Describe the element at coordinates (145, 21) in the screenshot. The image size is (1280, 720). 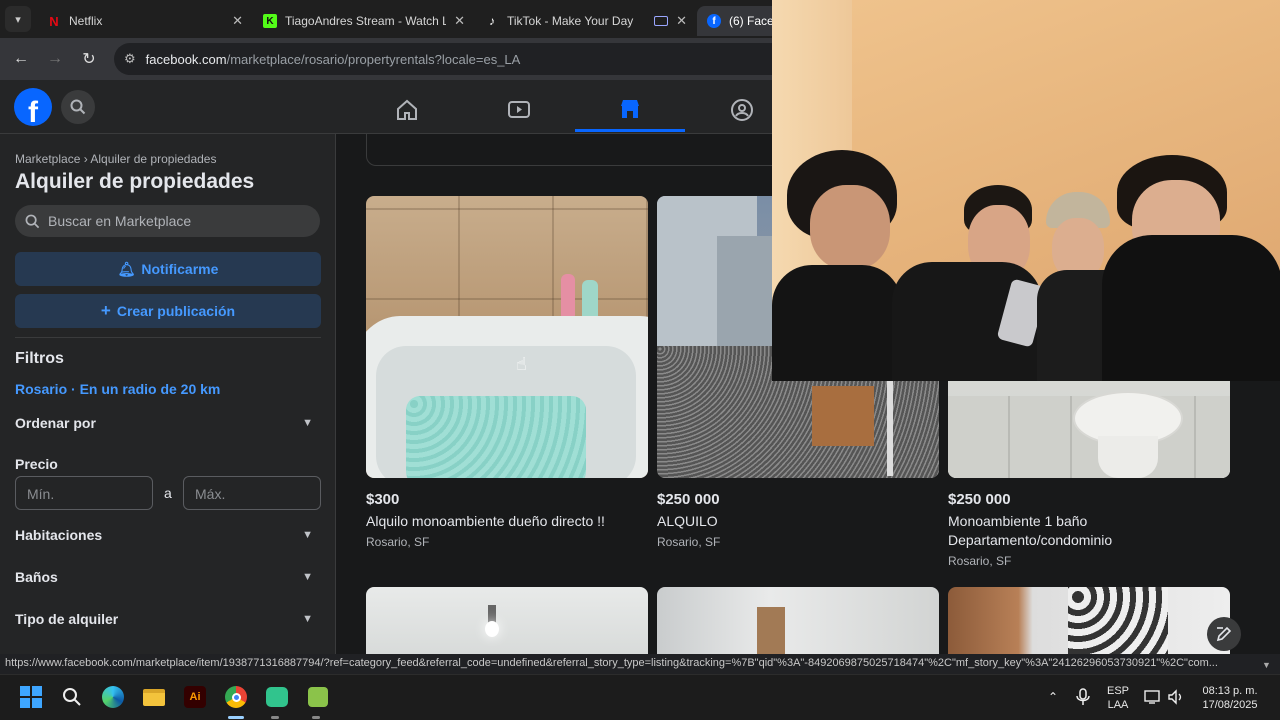
I see `browser-tab-netflix: N Netflix ✕` at that location.